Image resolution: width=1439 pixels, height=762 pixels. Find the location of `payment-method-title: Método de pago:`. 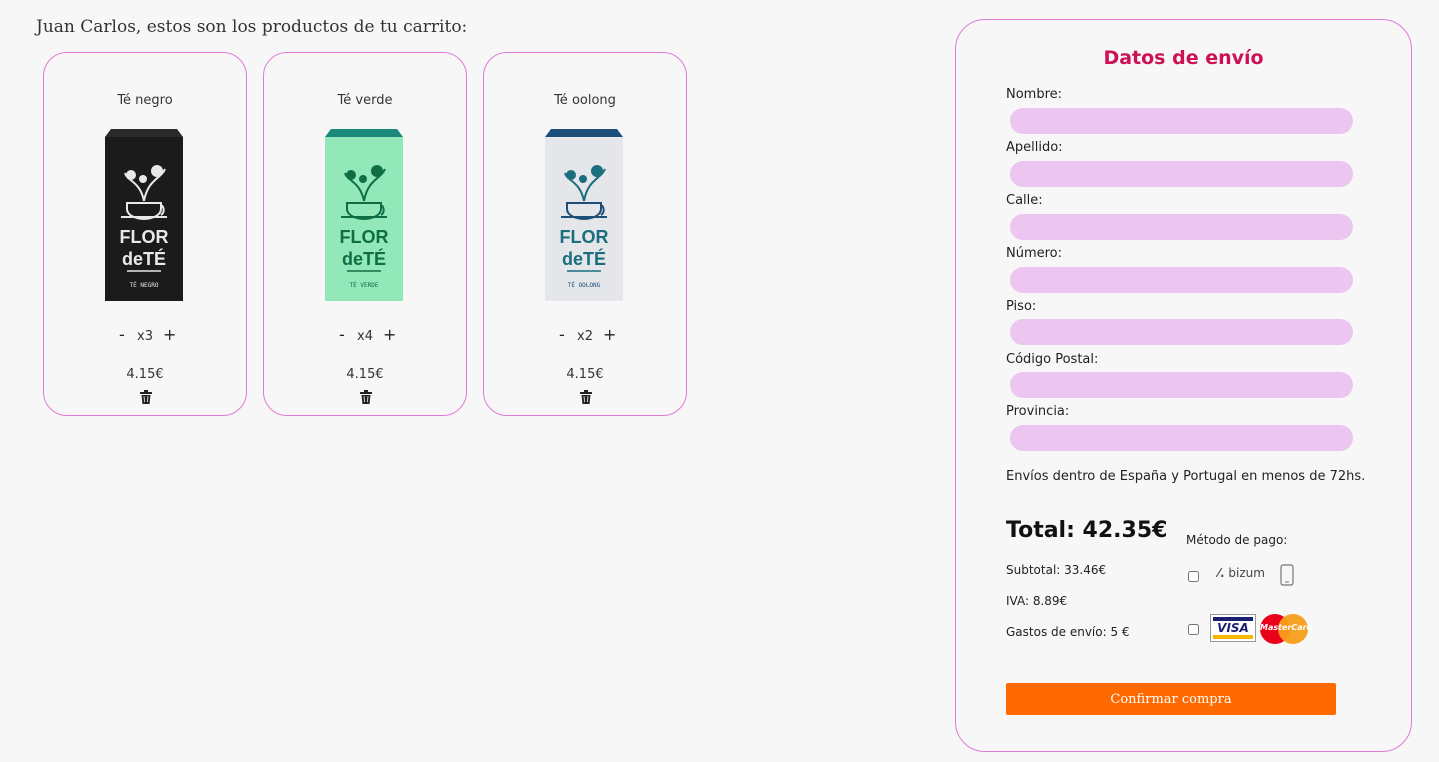

payment-method-title: Método de pago: is located at coordinates (1237, 540).